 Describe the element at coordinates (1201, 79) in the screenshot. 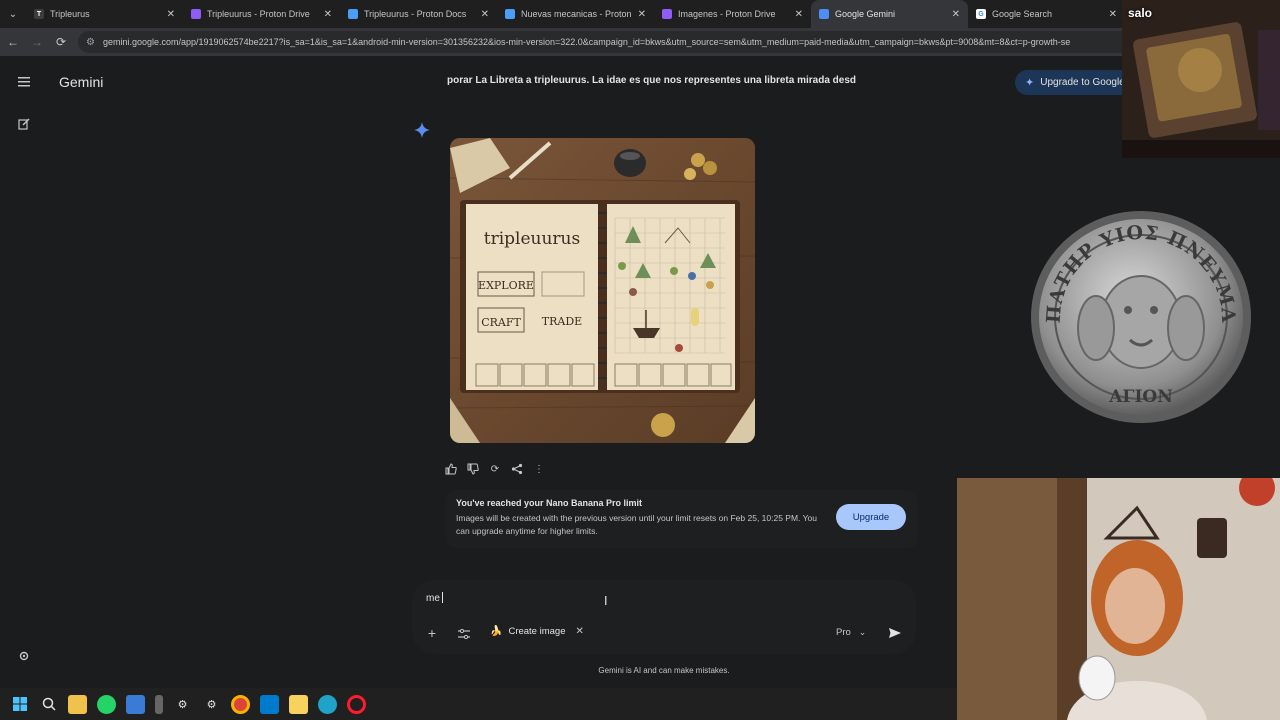

I see `stream-art-overlay: salo` at that location.